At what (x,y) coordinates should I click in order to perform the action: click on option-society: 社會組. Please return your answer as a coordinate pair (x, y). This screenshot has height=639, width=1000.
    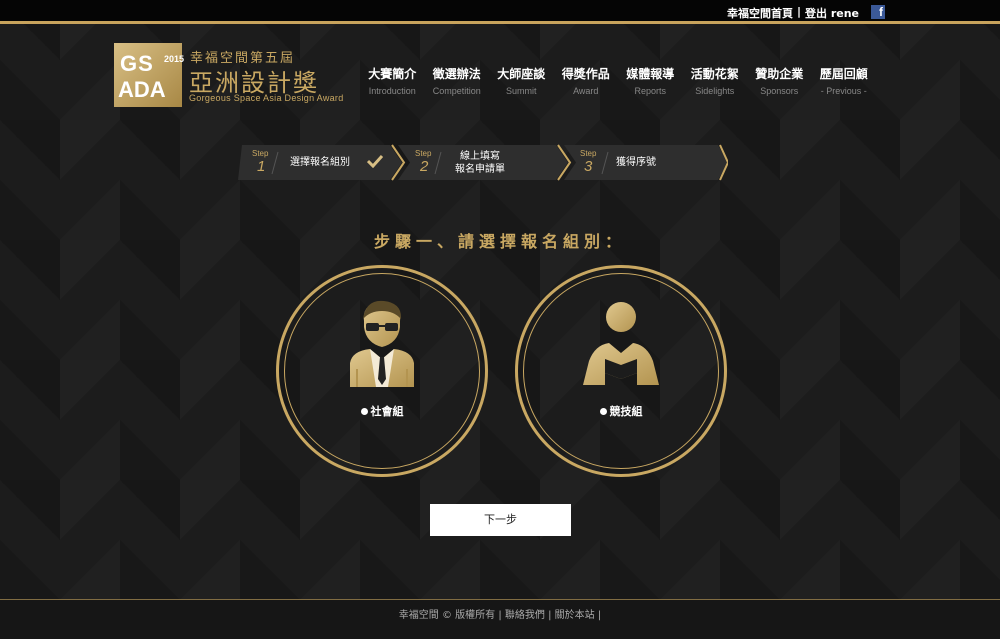
    Looking at the image, I should click on (382, 371).